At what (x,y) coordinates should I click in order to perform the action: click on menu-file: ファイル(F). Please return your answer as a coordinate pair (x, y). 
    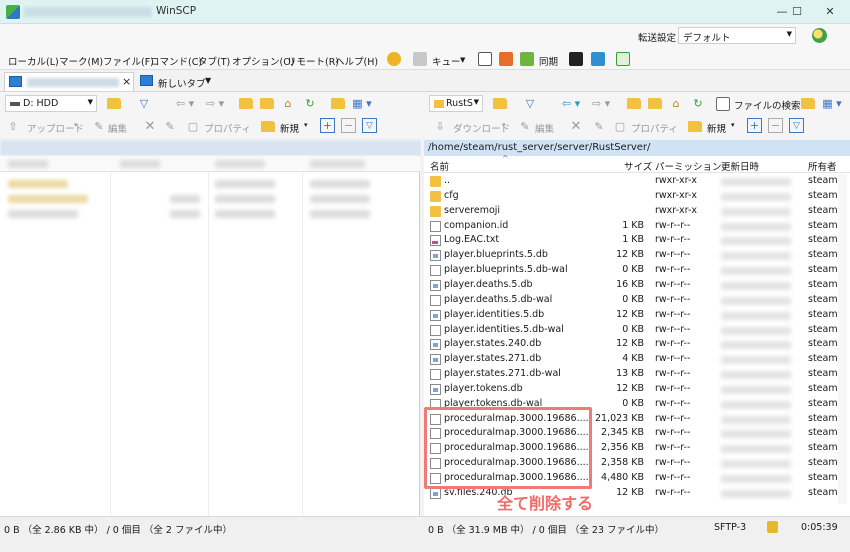
    Looking at the image, I should click on (128, 61).